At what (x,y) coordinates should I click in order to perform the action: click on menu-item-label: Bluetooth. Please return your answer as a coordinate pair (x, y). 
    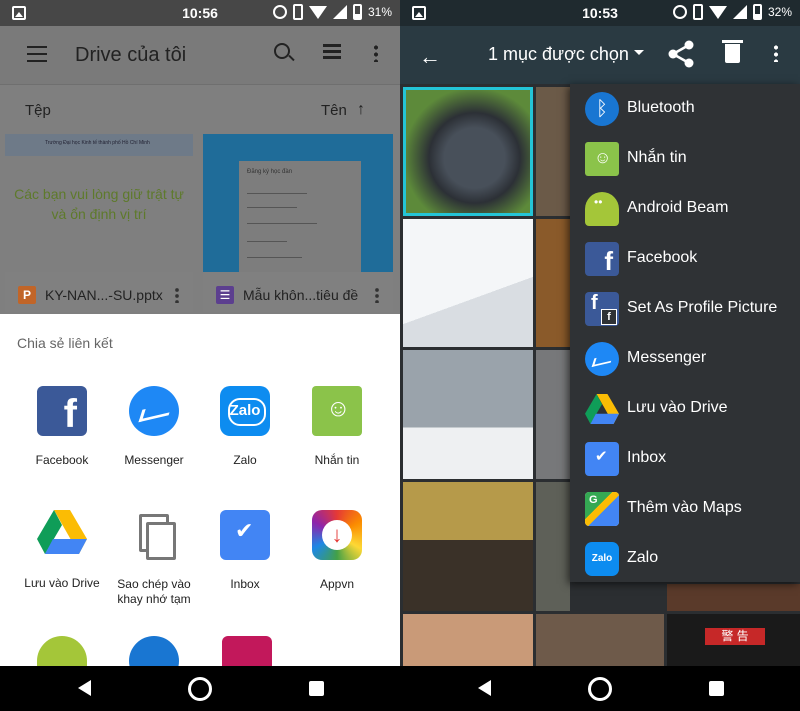
    Looking at the image, I should click on (661, 107).